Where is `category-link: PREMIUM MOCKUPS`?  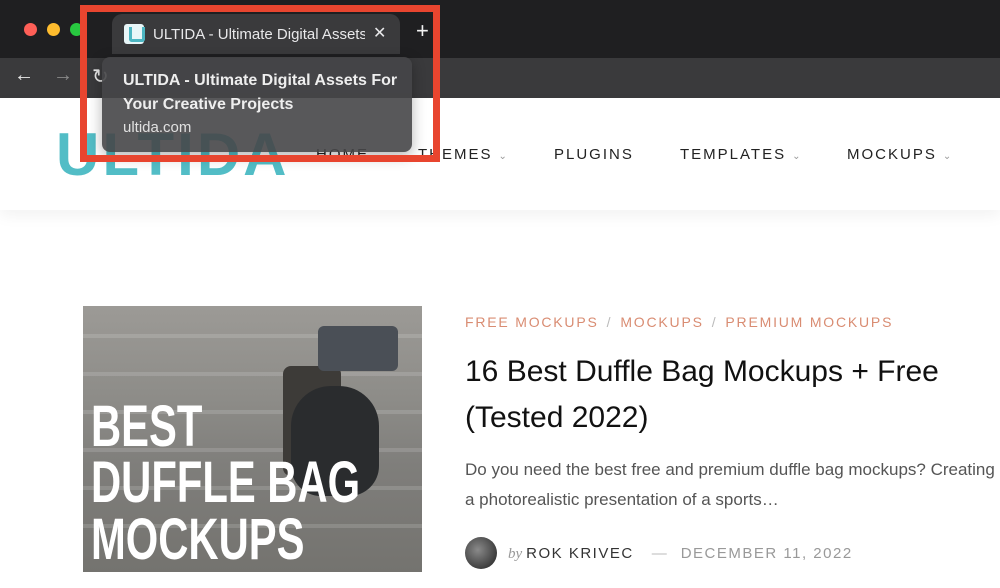 category-link: PREMIUM MOCKUPS is located at coordinates (809, 322).